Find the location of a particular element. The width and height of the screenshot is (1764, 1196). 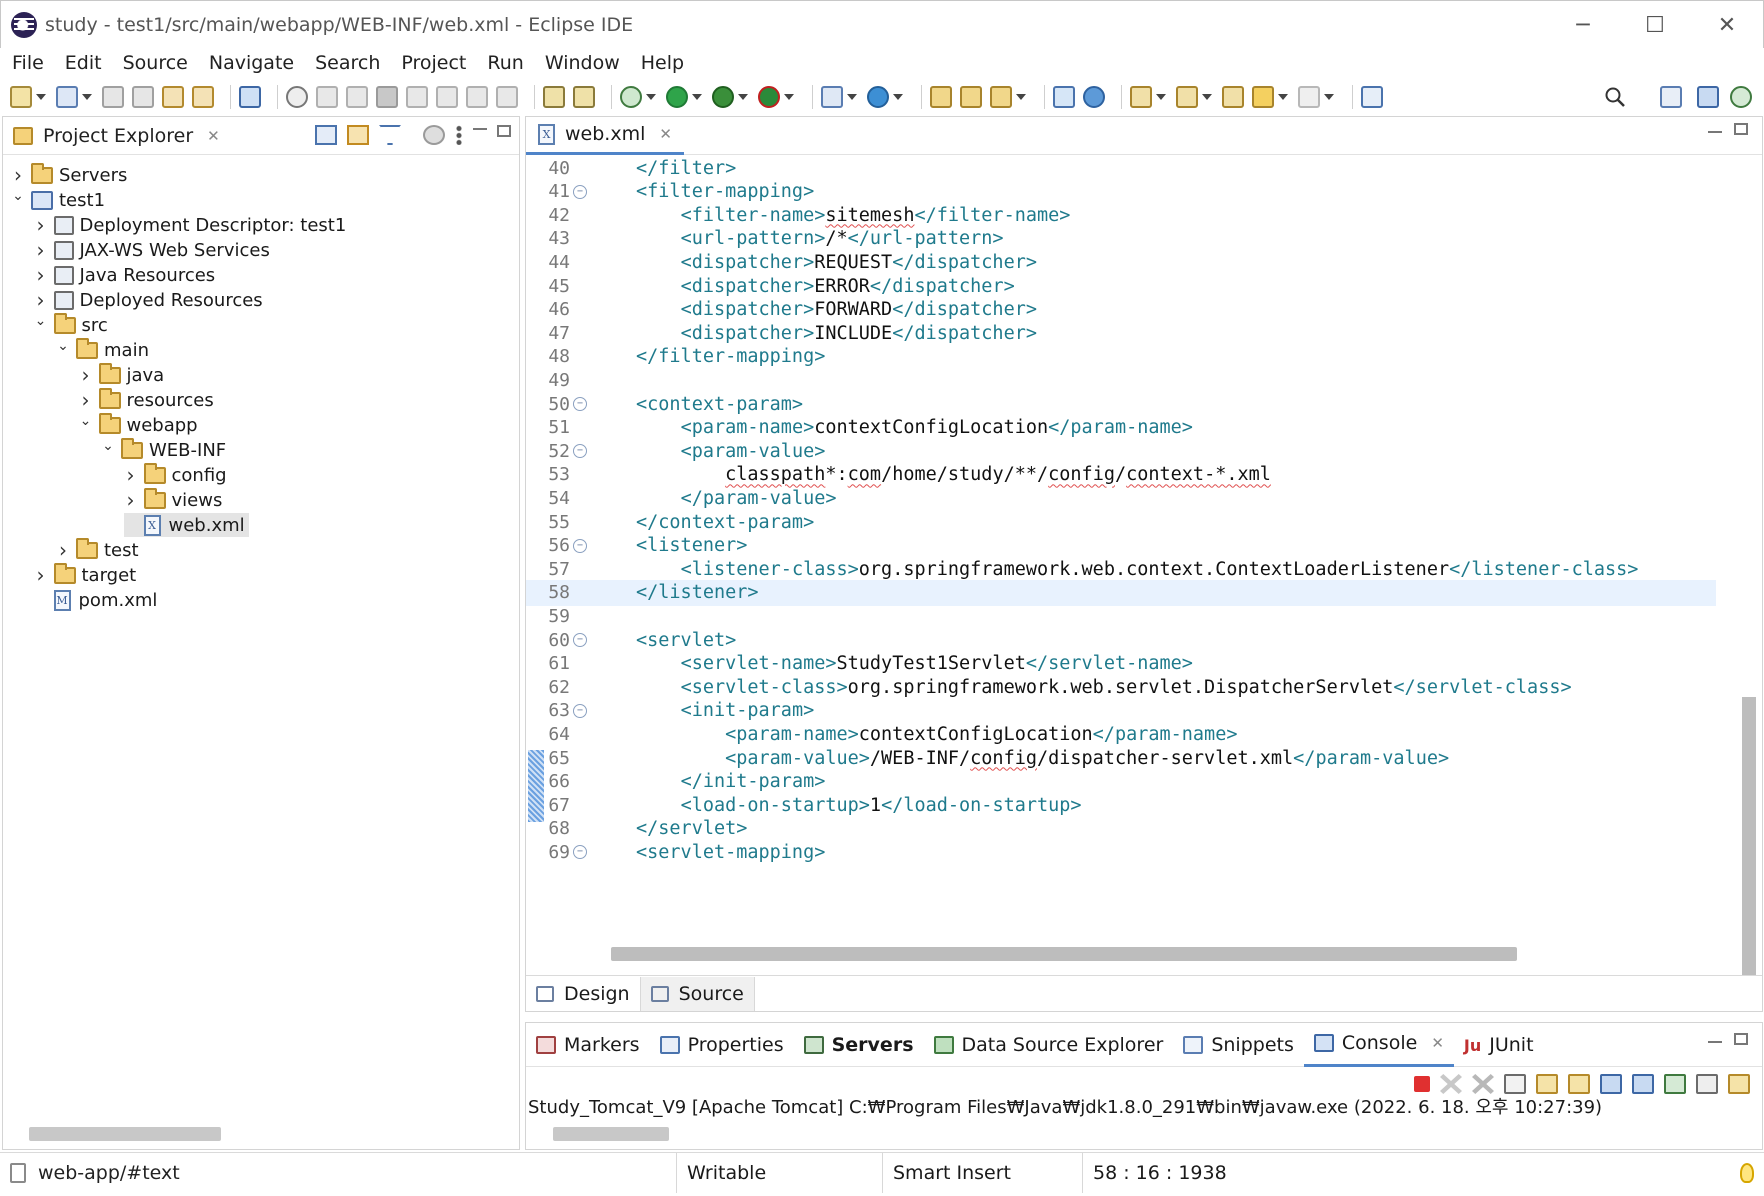

tree-item: › views is located at coordinates (173, 499).